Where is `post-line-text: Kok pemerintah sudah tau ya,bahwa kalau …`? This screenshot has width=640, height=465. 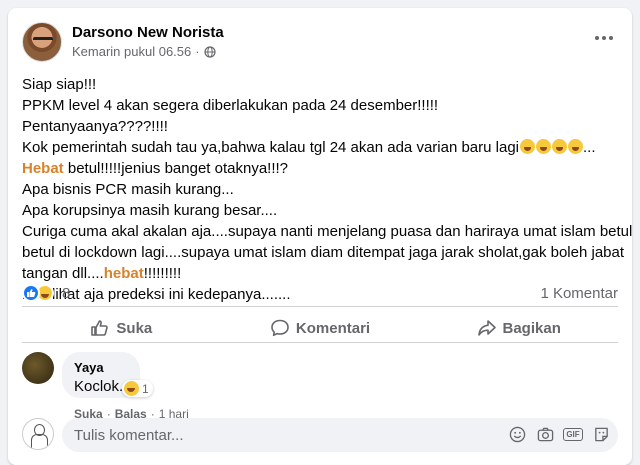 post-line-text: Kok pemerintah sudah tau ya,bahwa kalau … is located at coordinates (270, 147).